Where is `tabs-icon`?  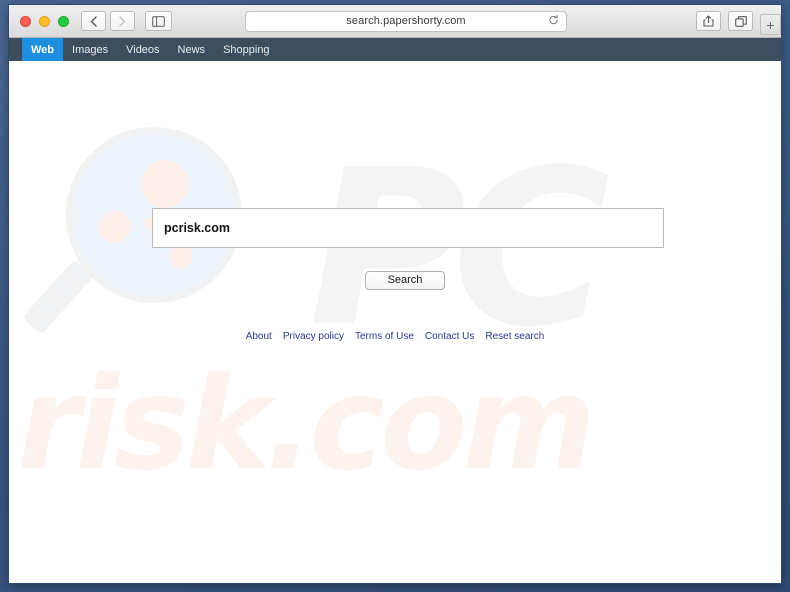
tabs-icon is located at coordinates (740, 21).